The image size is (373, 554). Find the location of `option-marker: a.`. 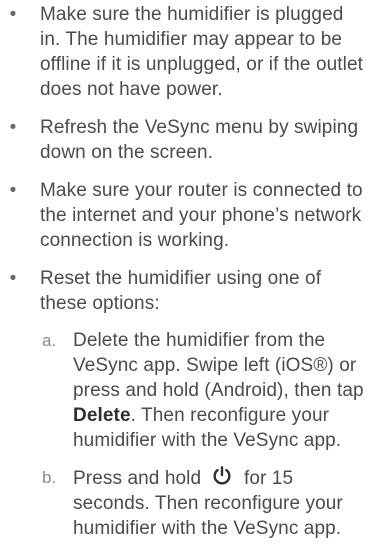

option-marker: a. is located at coordinates (49, 340).